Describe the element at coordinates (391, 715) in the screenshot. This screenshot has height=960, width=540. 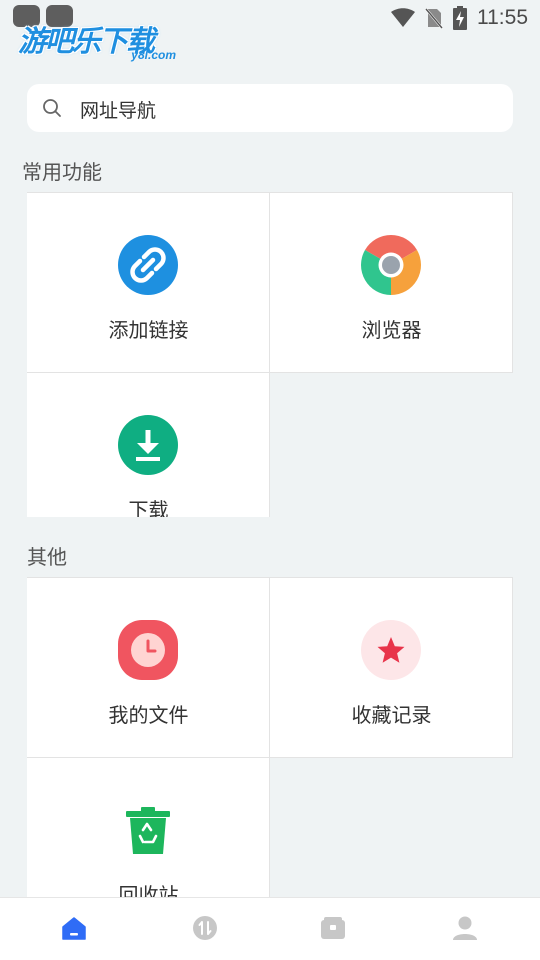
I see `grid-item-label: 收藏记录` at that location.